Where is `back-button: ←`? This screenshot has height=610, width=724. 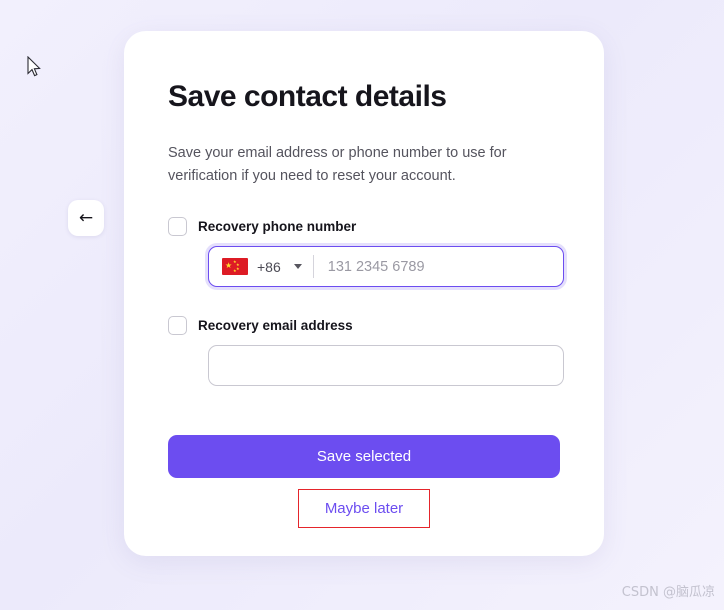
back-button: ← is located at coordinates (86, 218).